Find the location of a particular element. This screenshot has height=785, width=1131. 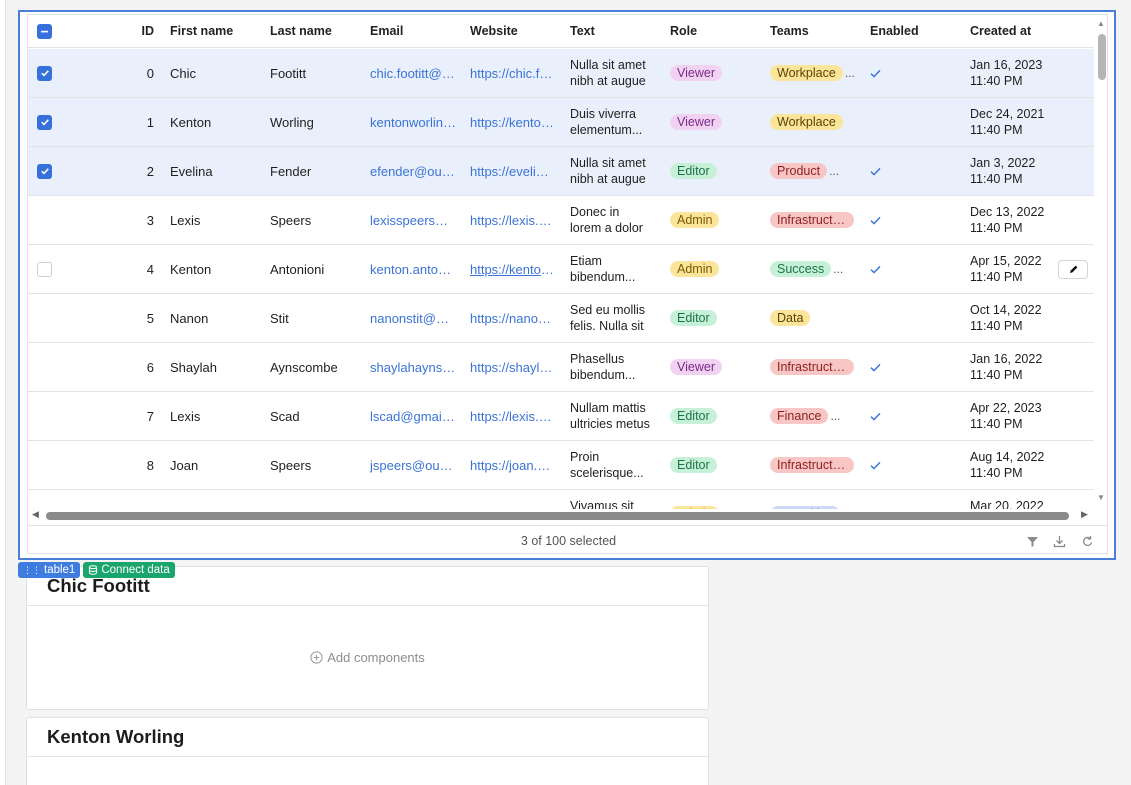

cell-text: Vivamus sitamet is located at coordinates (602, 504).